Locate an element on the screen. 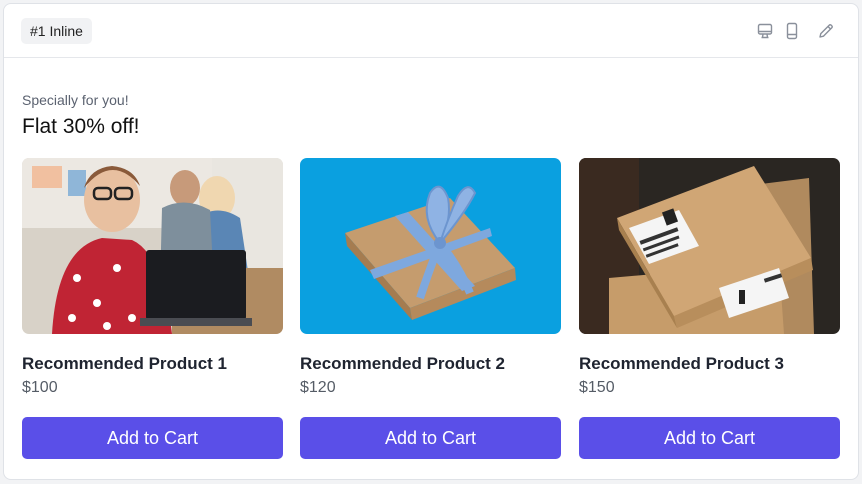 The image size is (862, 484). gift-box-photo is located at coordinates (430, 246).